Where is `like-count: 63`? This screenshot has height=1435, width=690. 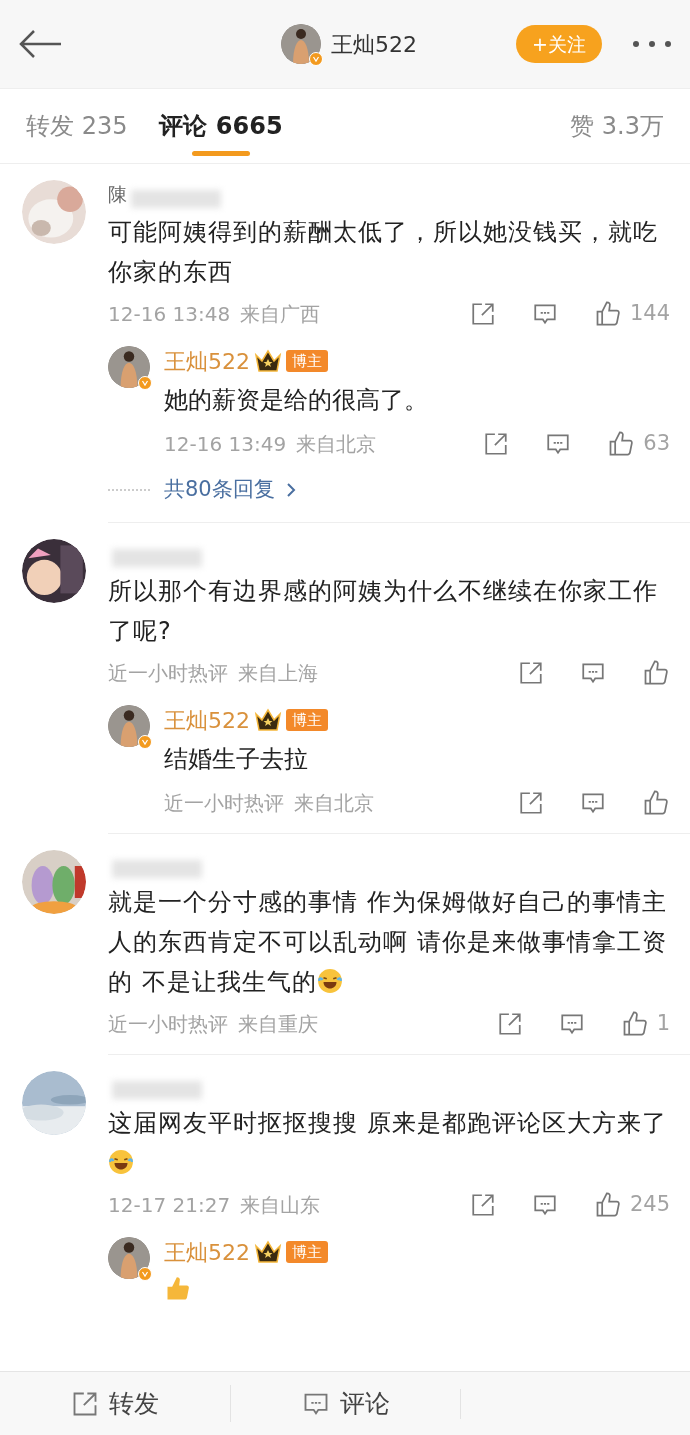 like-count: 63 is located at coordinates (656, 444).